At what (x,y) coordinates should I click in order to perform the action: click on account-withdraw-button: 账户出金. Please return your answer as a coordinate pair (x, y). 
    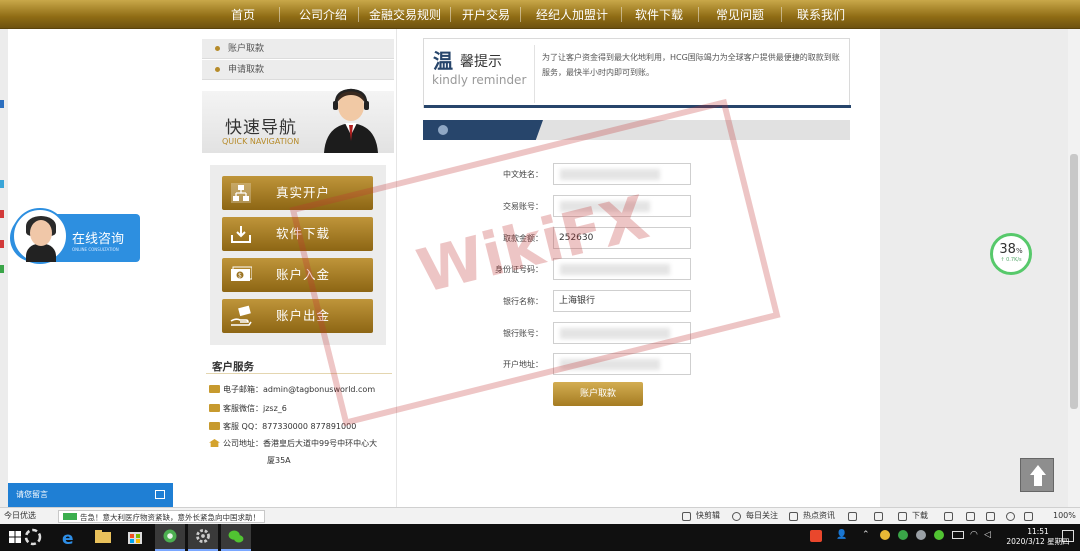
    Looking at the image, I should click on (297, 316).